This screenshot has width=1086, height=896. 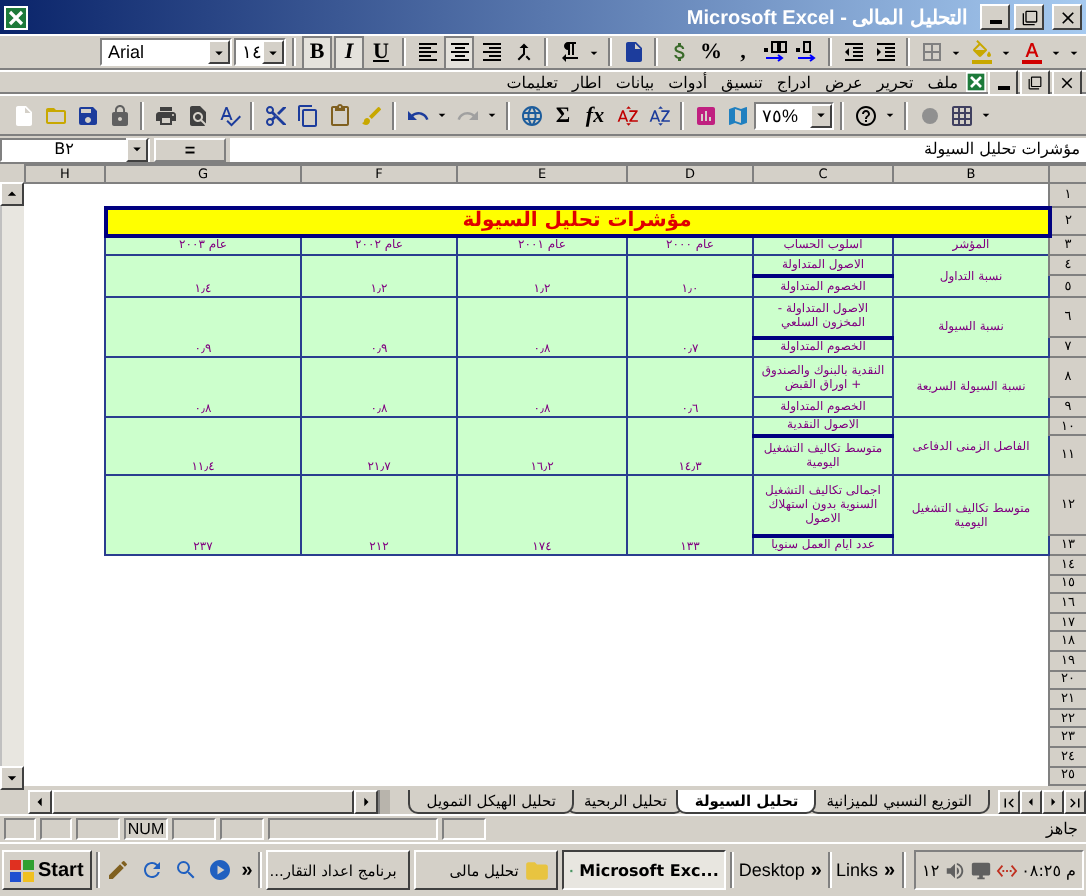 I want to click on previous-sheet-button, so click(x=1031, y=802).